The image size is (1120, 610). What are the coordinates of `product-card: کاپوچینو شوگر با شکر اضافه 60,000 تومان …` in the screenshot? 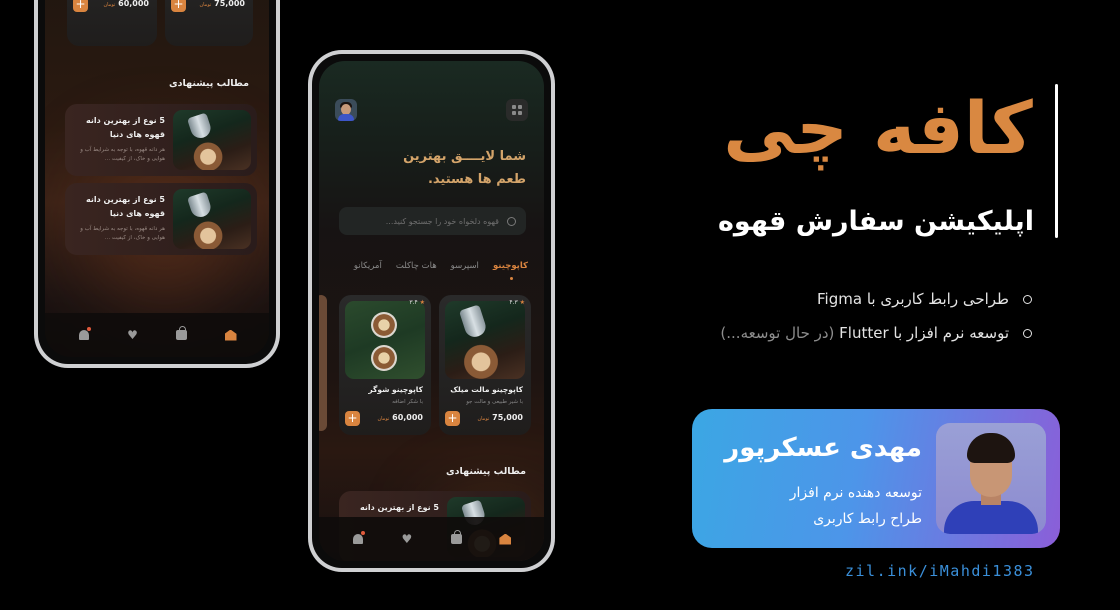 It's located at (112, 23).